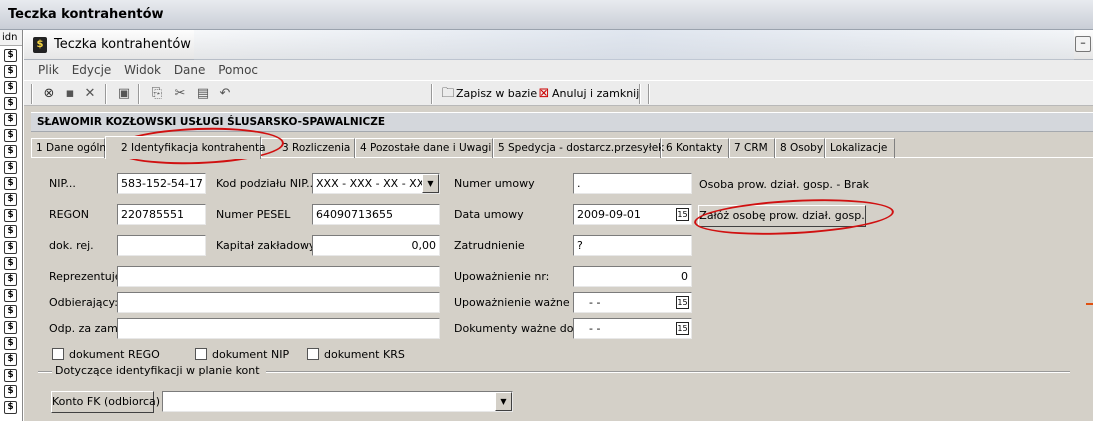  Describe the element at coordinates (58, 354) in the screenshot. I see `dokument-regon-checkbox` at that location.